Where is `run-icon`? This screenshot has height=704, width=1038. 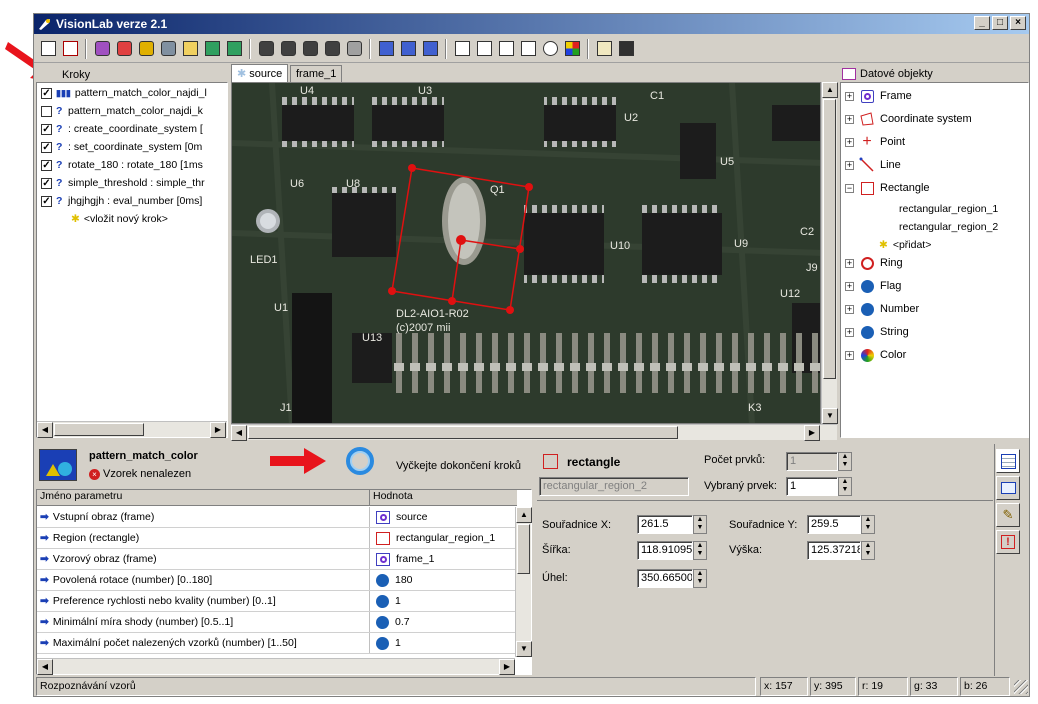 run-icon is located at coordinates (430, 49).